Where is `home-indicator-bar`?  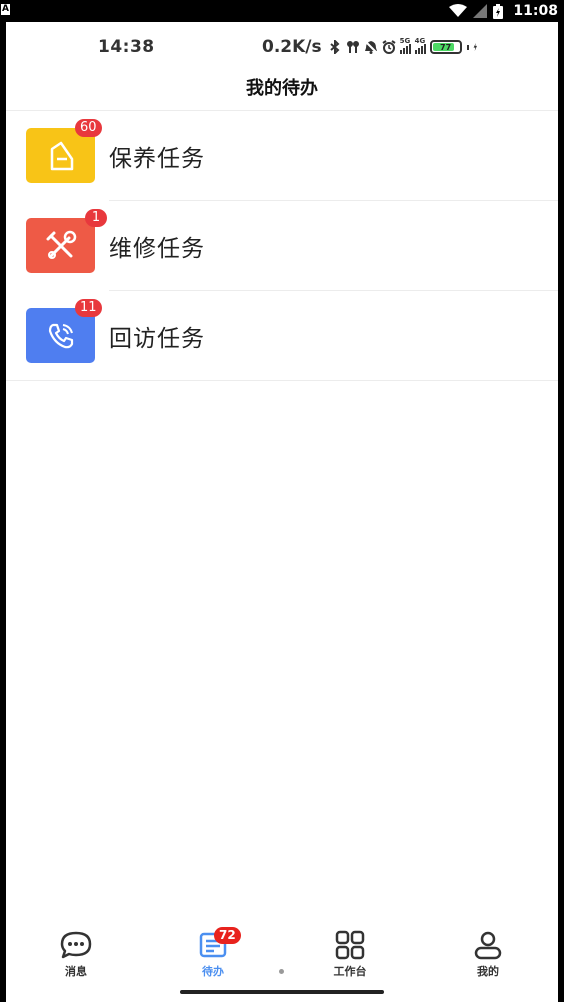 home-indicator-bar is located at coordinates (282, 992).